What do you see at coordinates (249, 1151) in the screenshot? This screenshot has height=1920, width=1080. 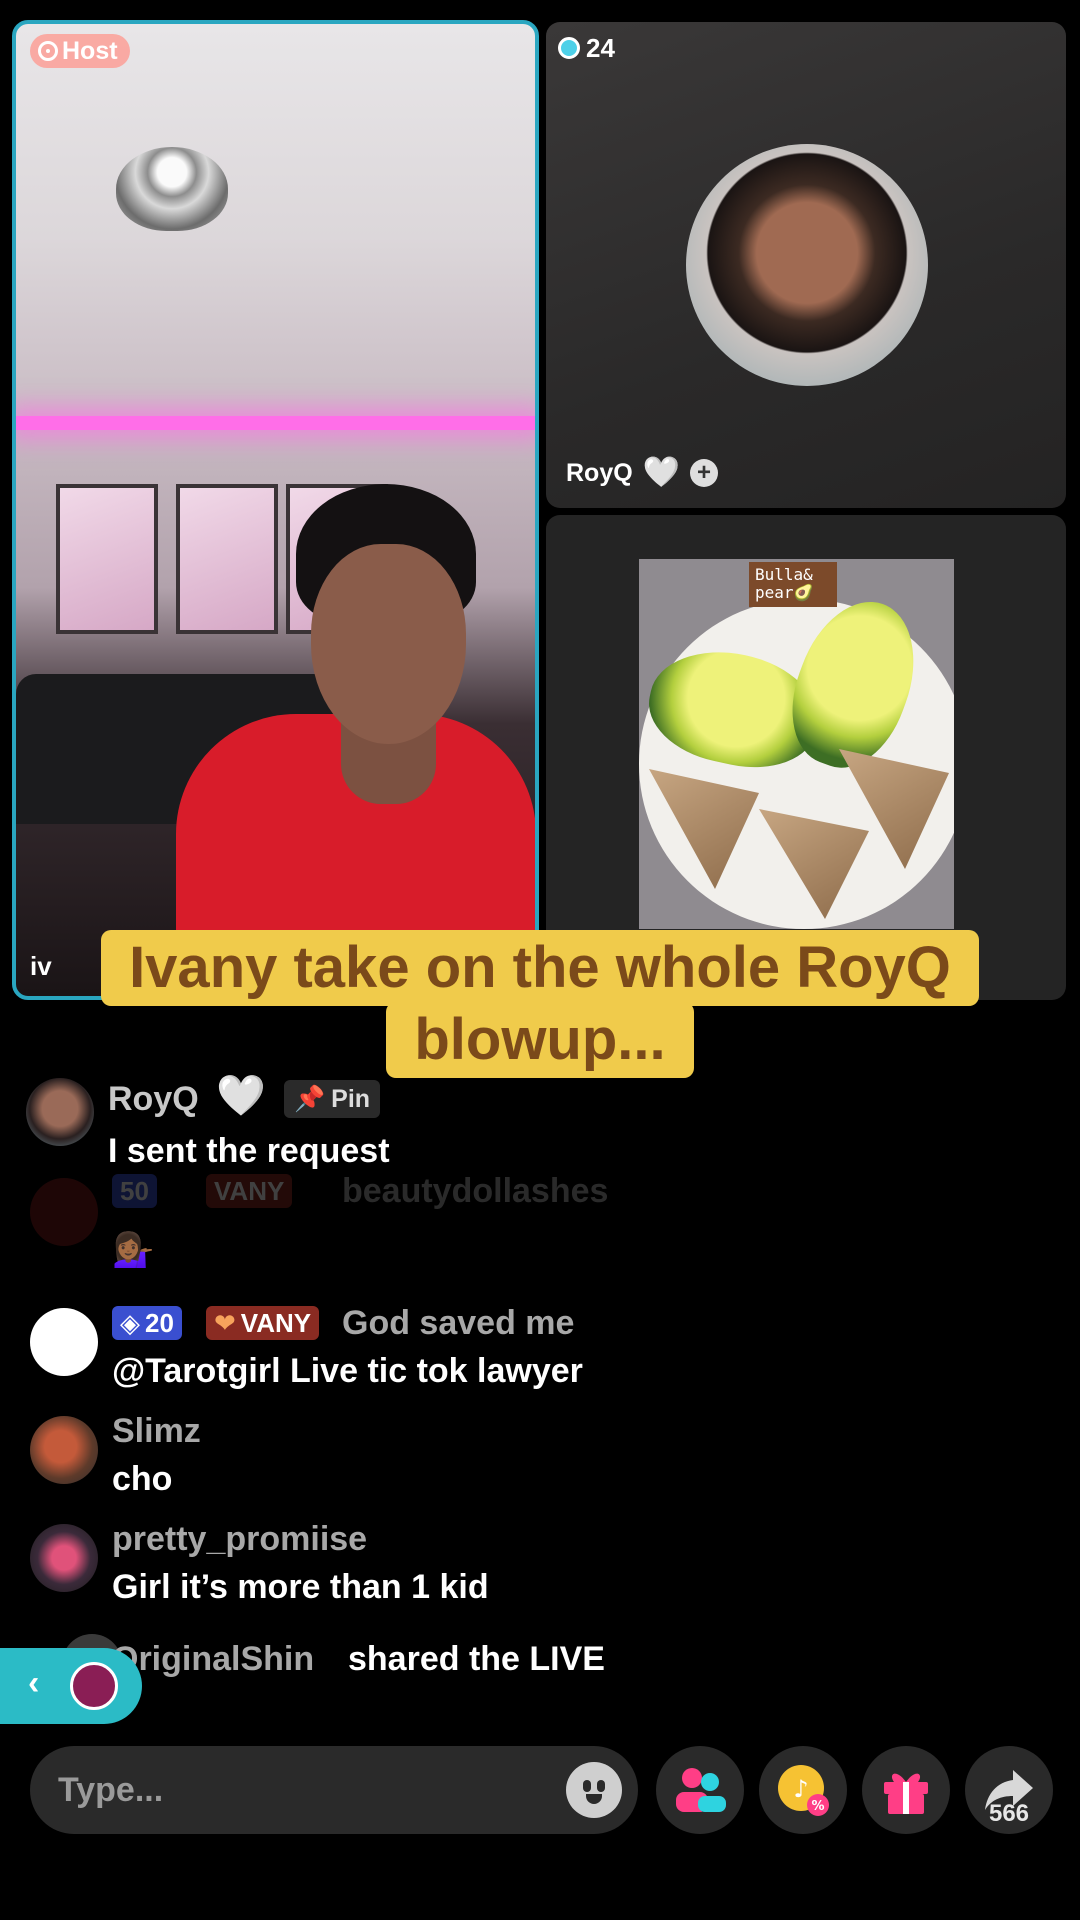 I see `pinned-text: I sent the request` at bounding box center [249, 1151].